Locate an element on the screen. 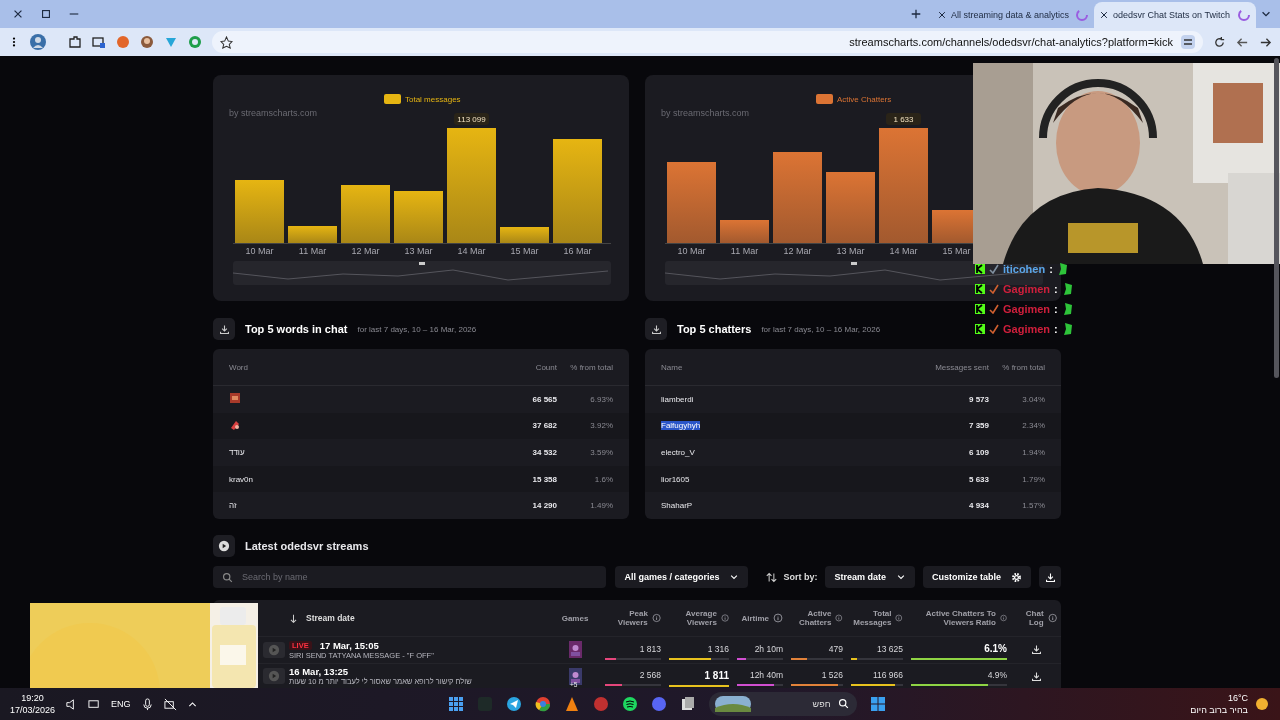 The height and width of the screenshot is (720, 1280). weather-icon is located at coordinates (1262, 704).